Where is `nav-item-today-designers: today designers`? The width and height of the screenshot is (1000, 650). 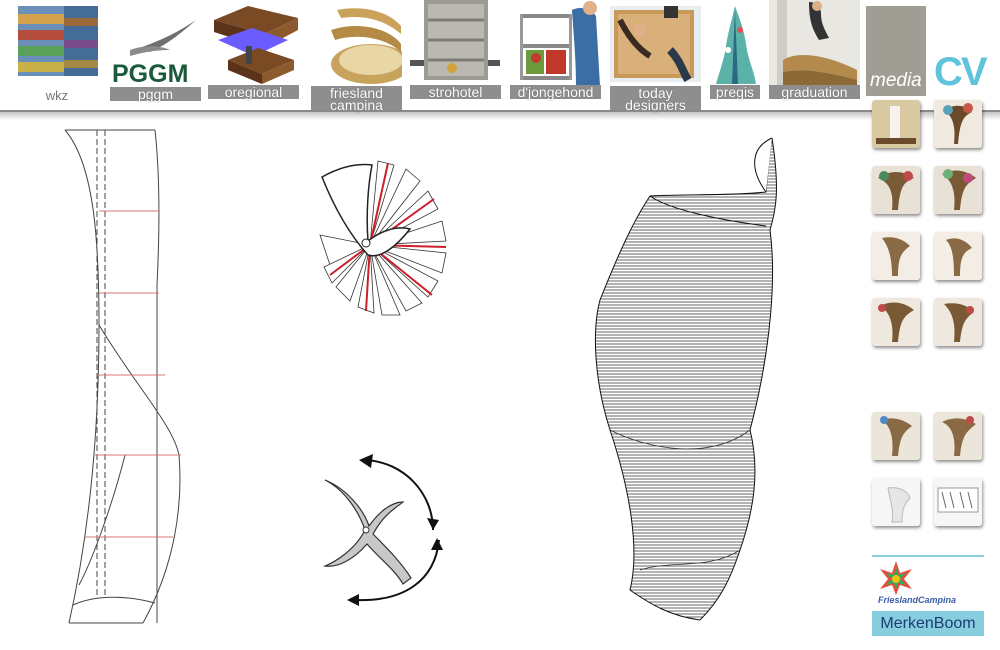
nav-item-today-designers: today designers is located at coordinates (655, 56).